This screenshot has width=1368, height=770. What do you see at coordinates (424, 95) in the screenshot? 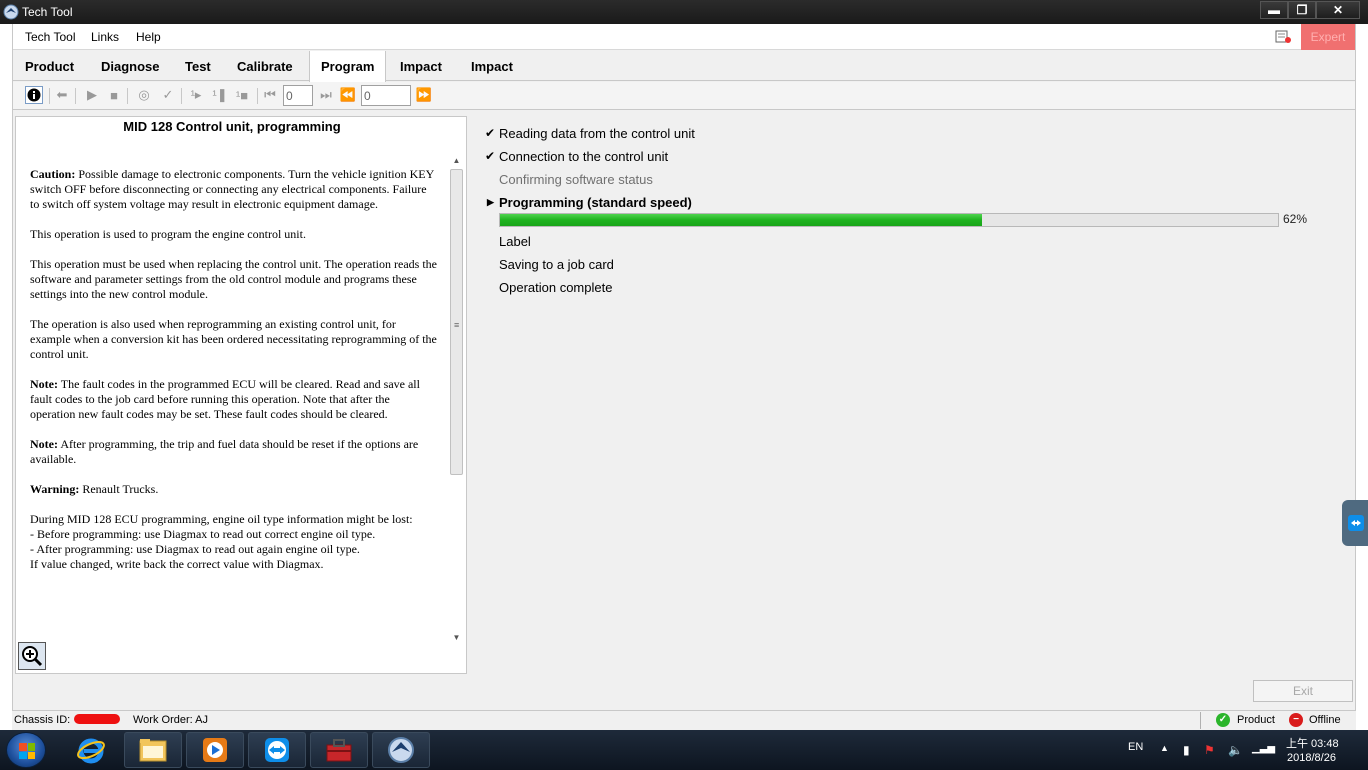
I see `fast-forward-icon: ⏩` at bounding box center [424, 95].